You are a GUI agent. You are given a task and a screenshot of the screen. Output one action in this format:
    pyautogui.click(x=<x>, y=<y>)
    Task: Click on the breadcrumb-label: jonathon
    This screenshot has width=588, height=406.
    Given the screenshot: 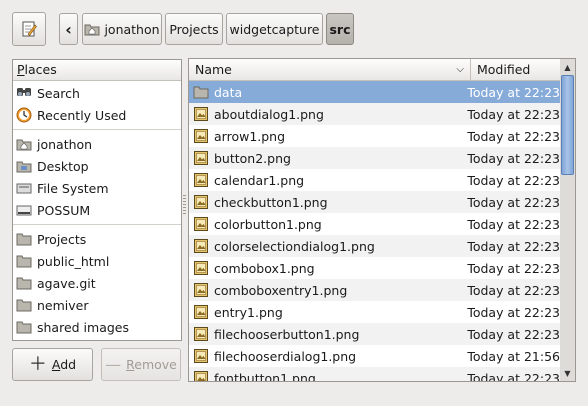 What is the action you would take?
    pyautogui.click(x=132, y=29)
    